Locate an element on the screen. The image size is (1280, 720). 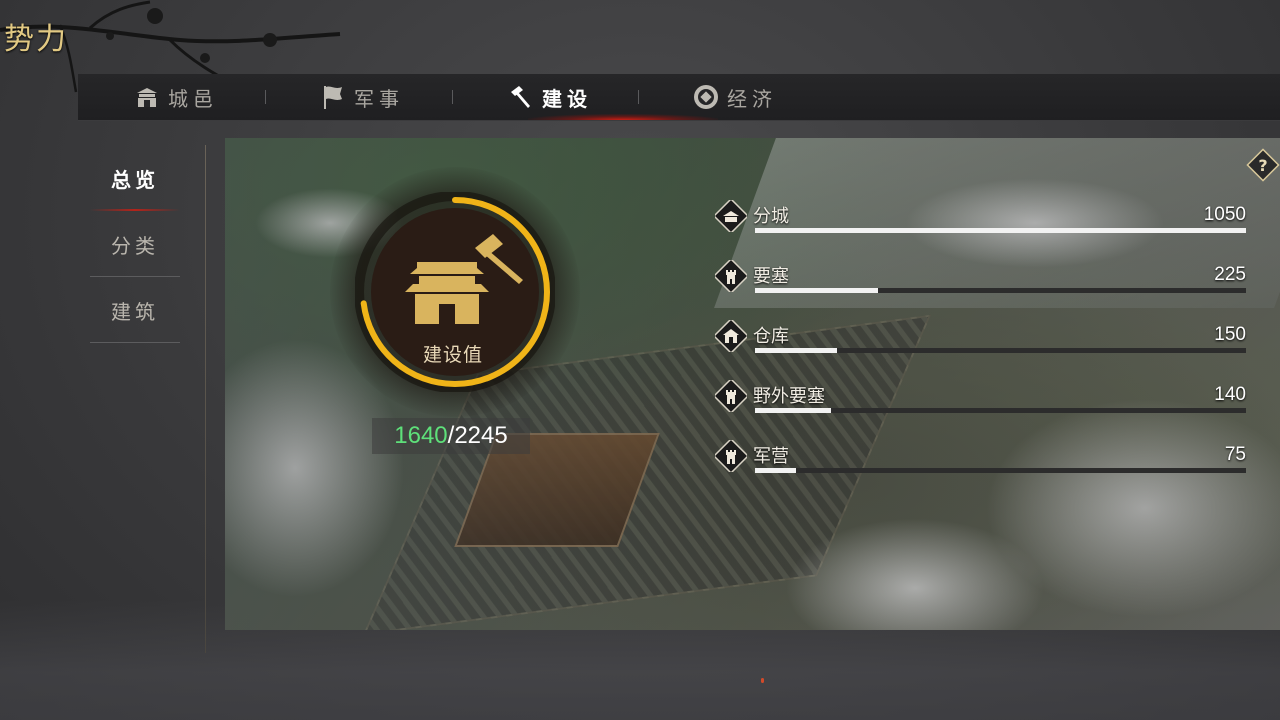
side-item-label: 建筑 is located at coordinates (135, 311).